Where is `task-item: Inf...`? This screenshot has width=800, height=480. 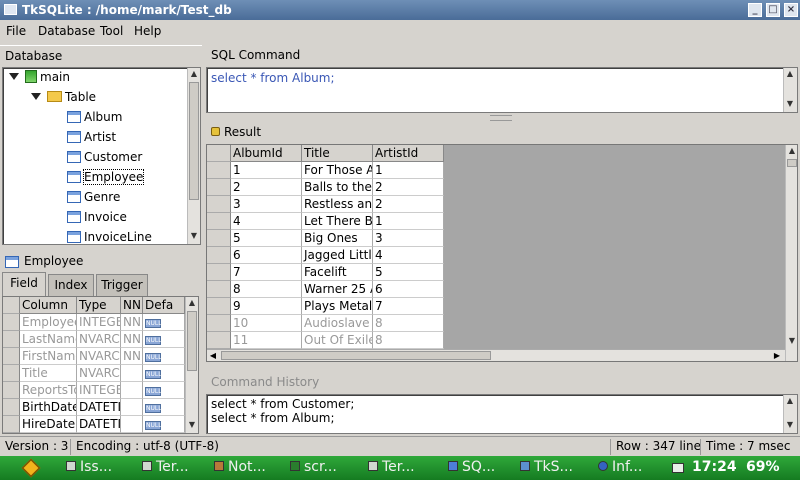
task-item: Inf... is located at coordinates (620, 467).